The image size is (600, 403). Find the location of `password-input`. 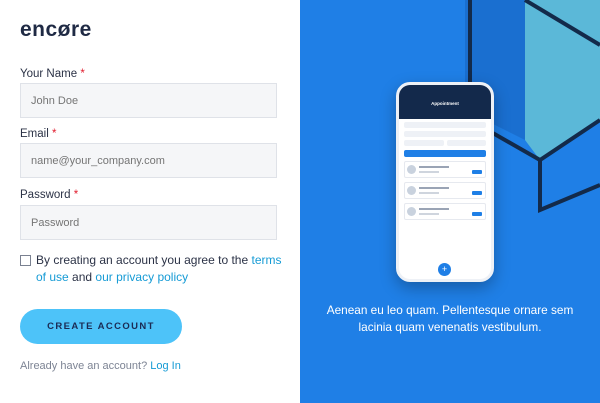

password-input is located at coordinates (148, 222).